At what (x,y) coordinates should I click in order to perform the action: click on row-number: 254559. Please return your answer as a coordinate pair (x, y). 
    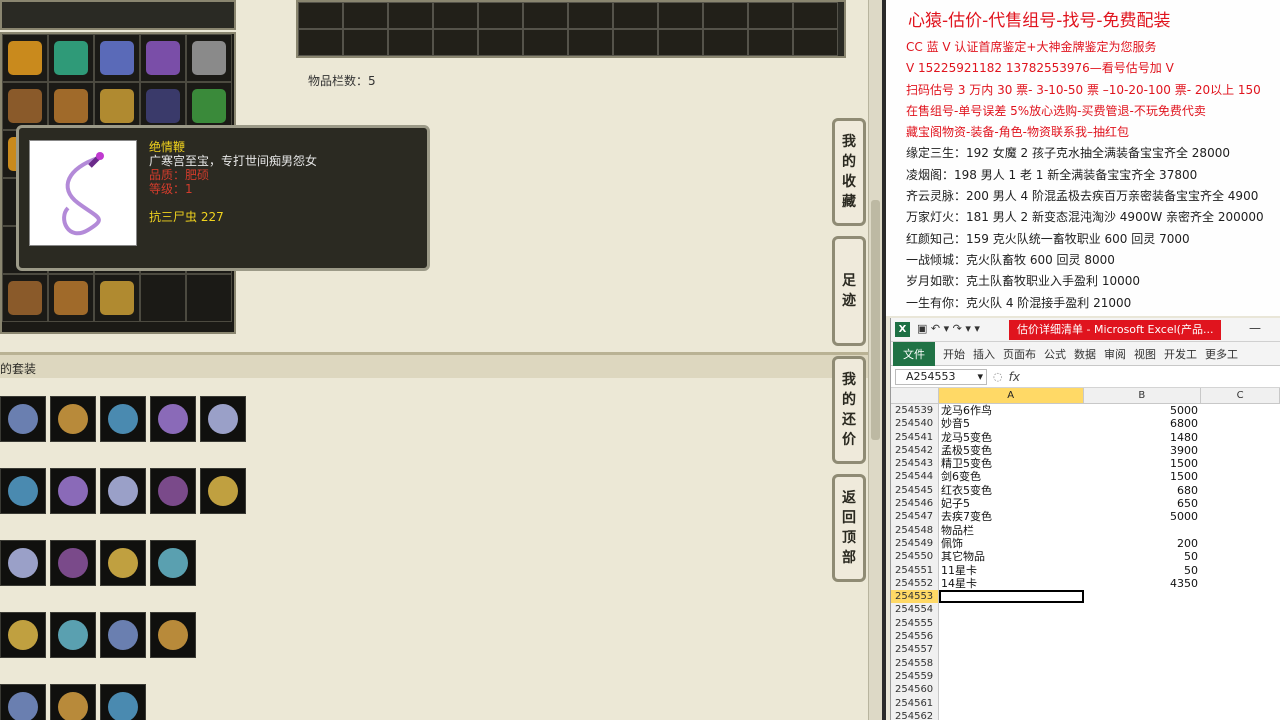
    Looking at the image, I should click on (915, 676).